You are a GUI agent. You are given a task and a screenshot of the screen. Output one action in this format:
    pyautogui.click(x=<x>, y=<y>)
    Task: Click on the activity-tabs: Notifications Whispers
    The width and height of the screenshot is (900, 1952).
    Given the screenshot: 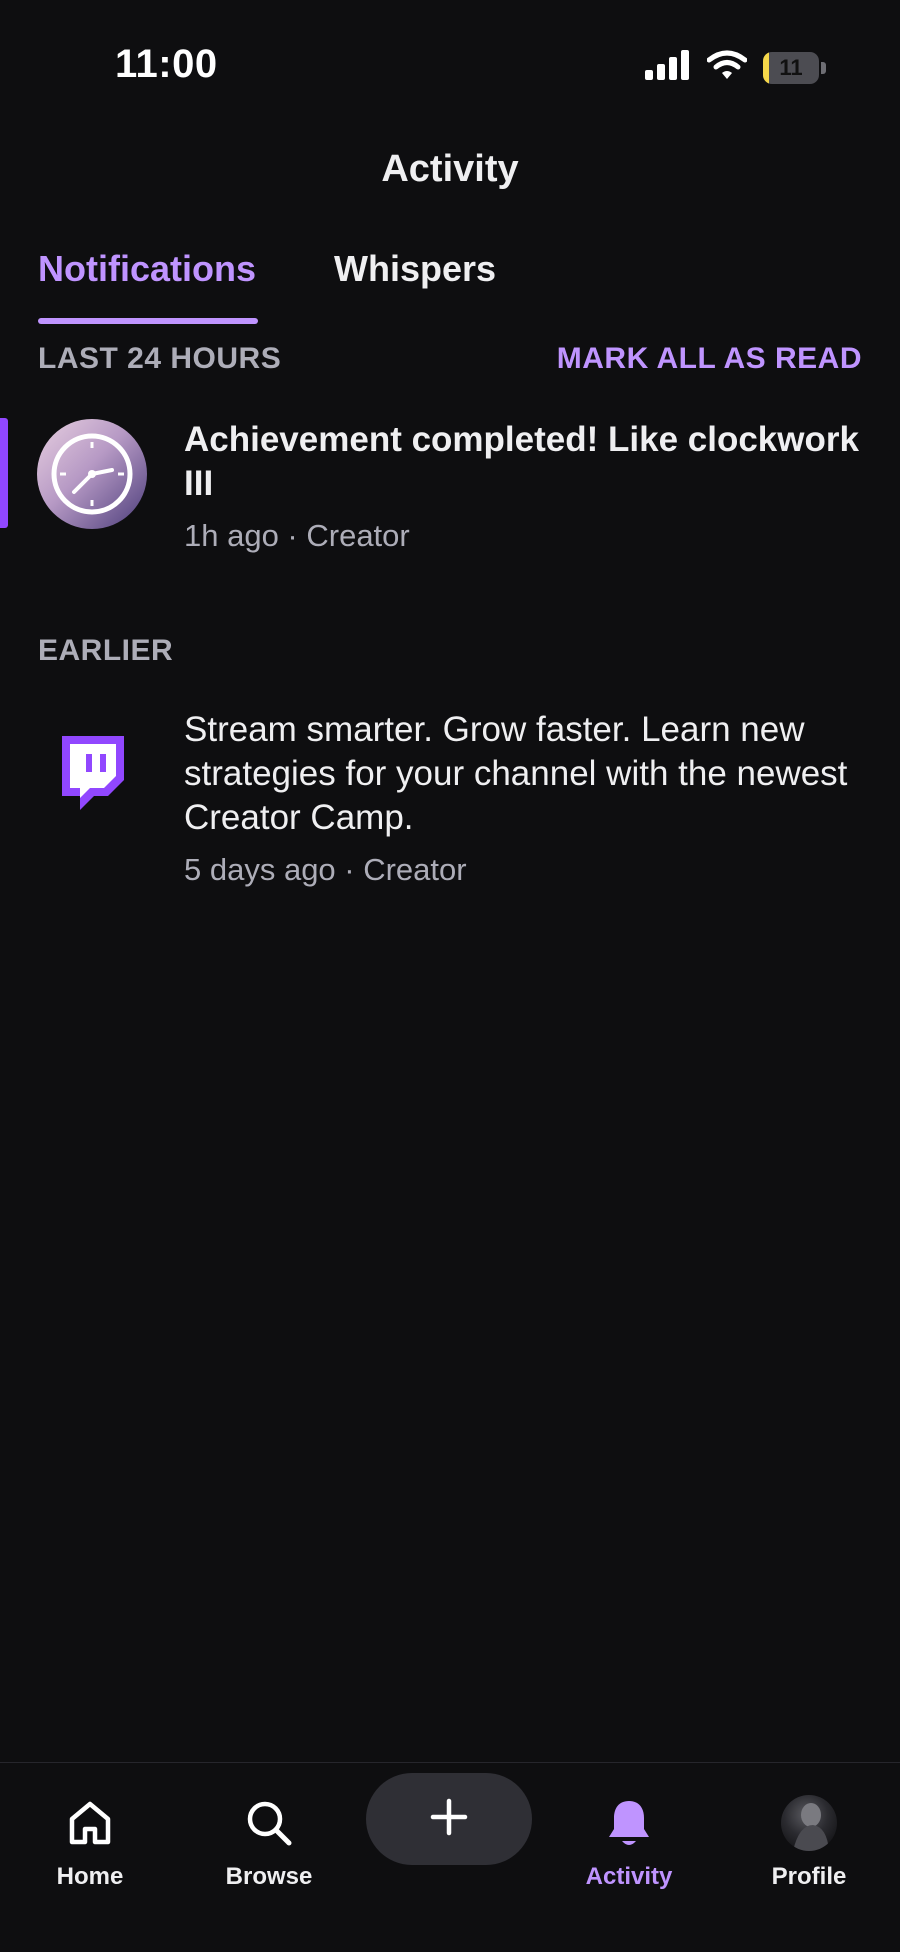 What is the action you would take?
    pyautogui.click(x=267, y=286)
    